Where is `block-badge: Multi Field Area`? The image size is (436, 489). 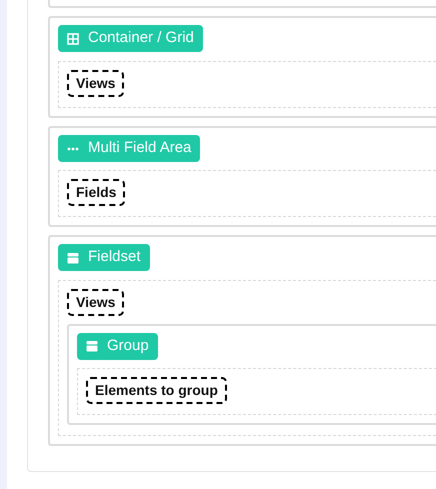 block-badge: Multi Field Area is located at coordinates (129, 148).